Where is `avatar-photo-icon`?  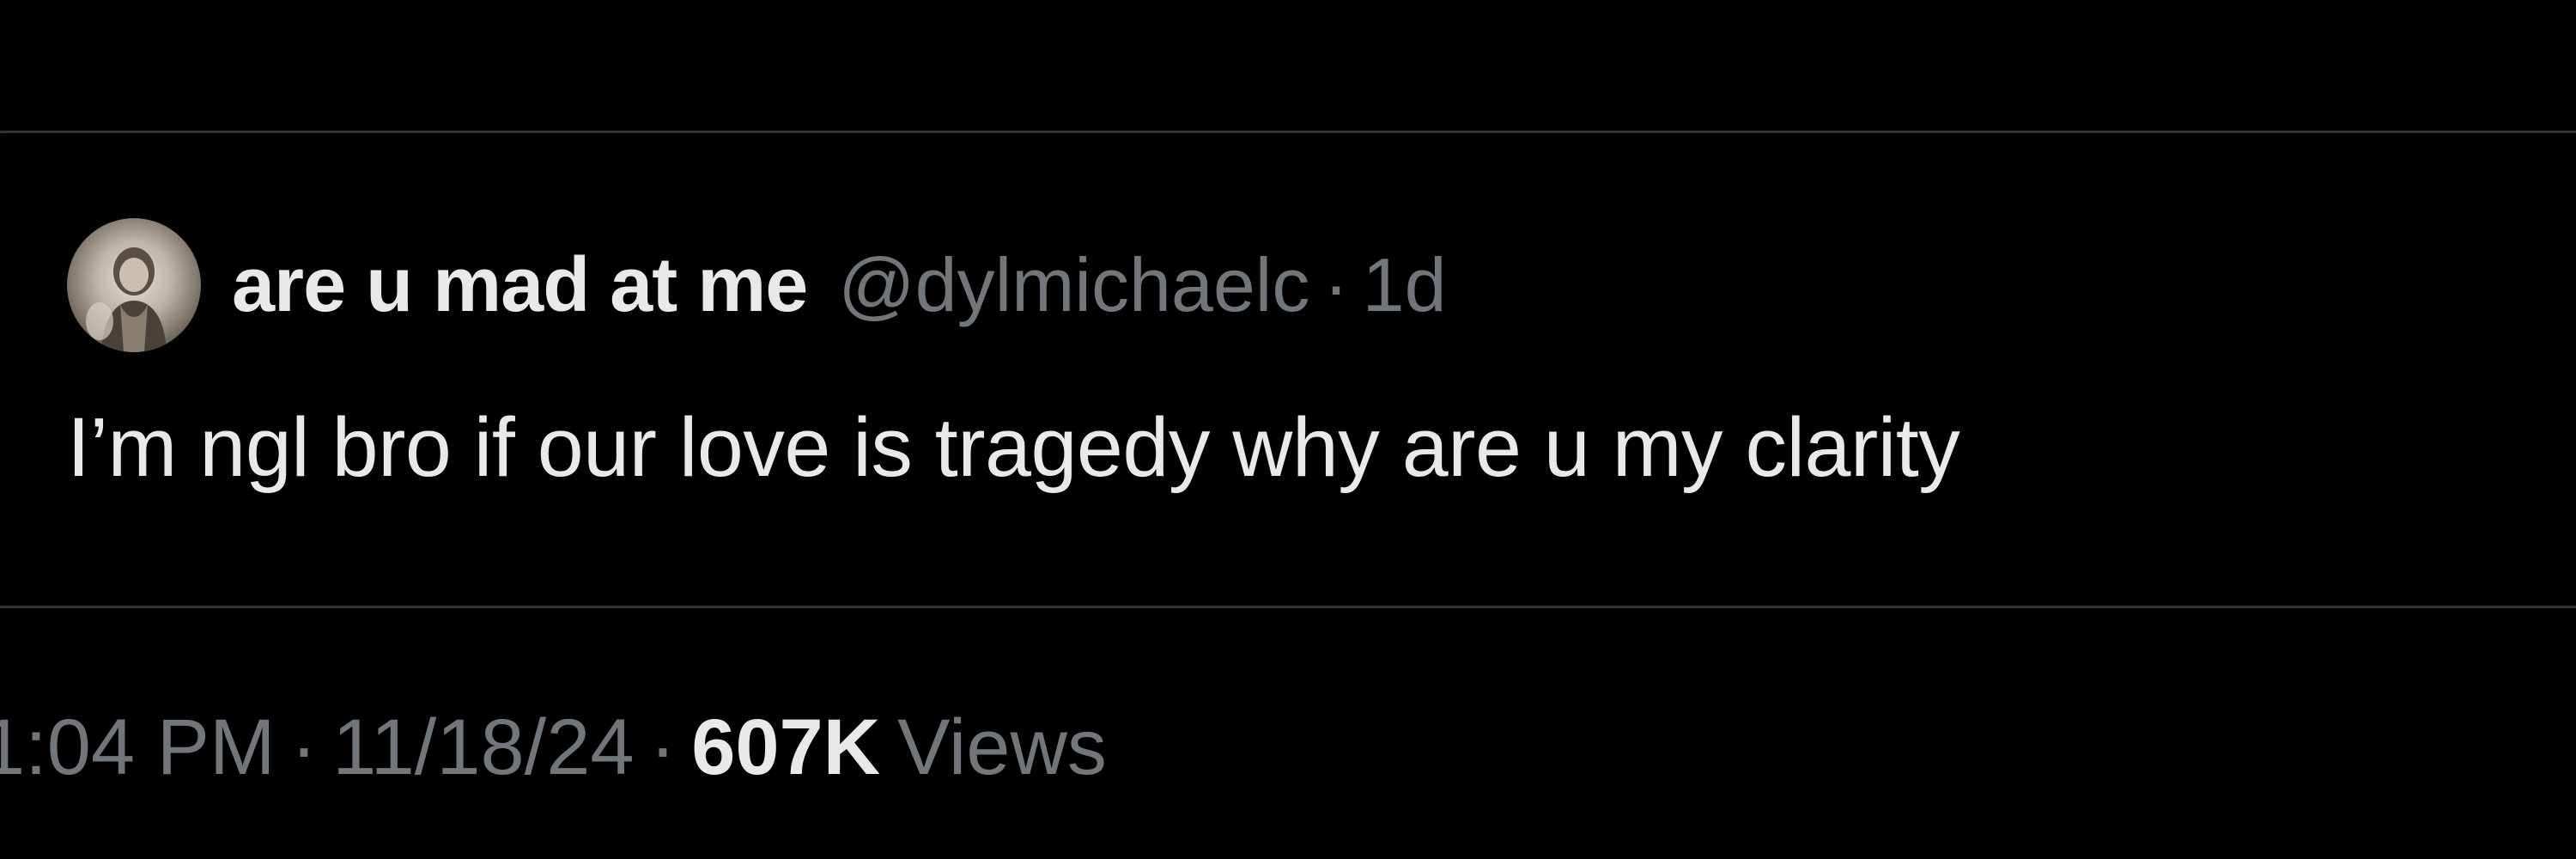
avatar-photo-icon is located at coordinates (127, 300).